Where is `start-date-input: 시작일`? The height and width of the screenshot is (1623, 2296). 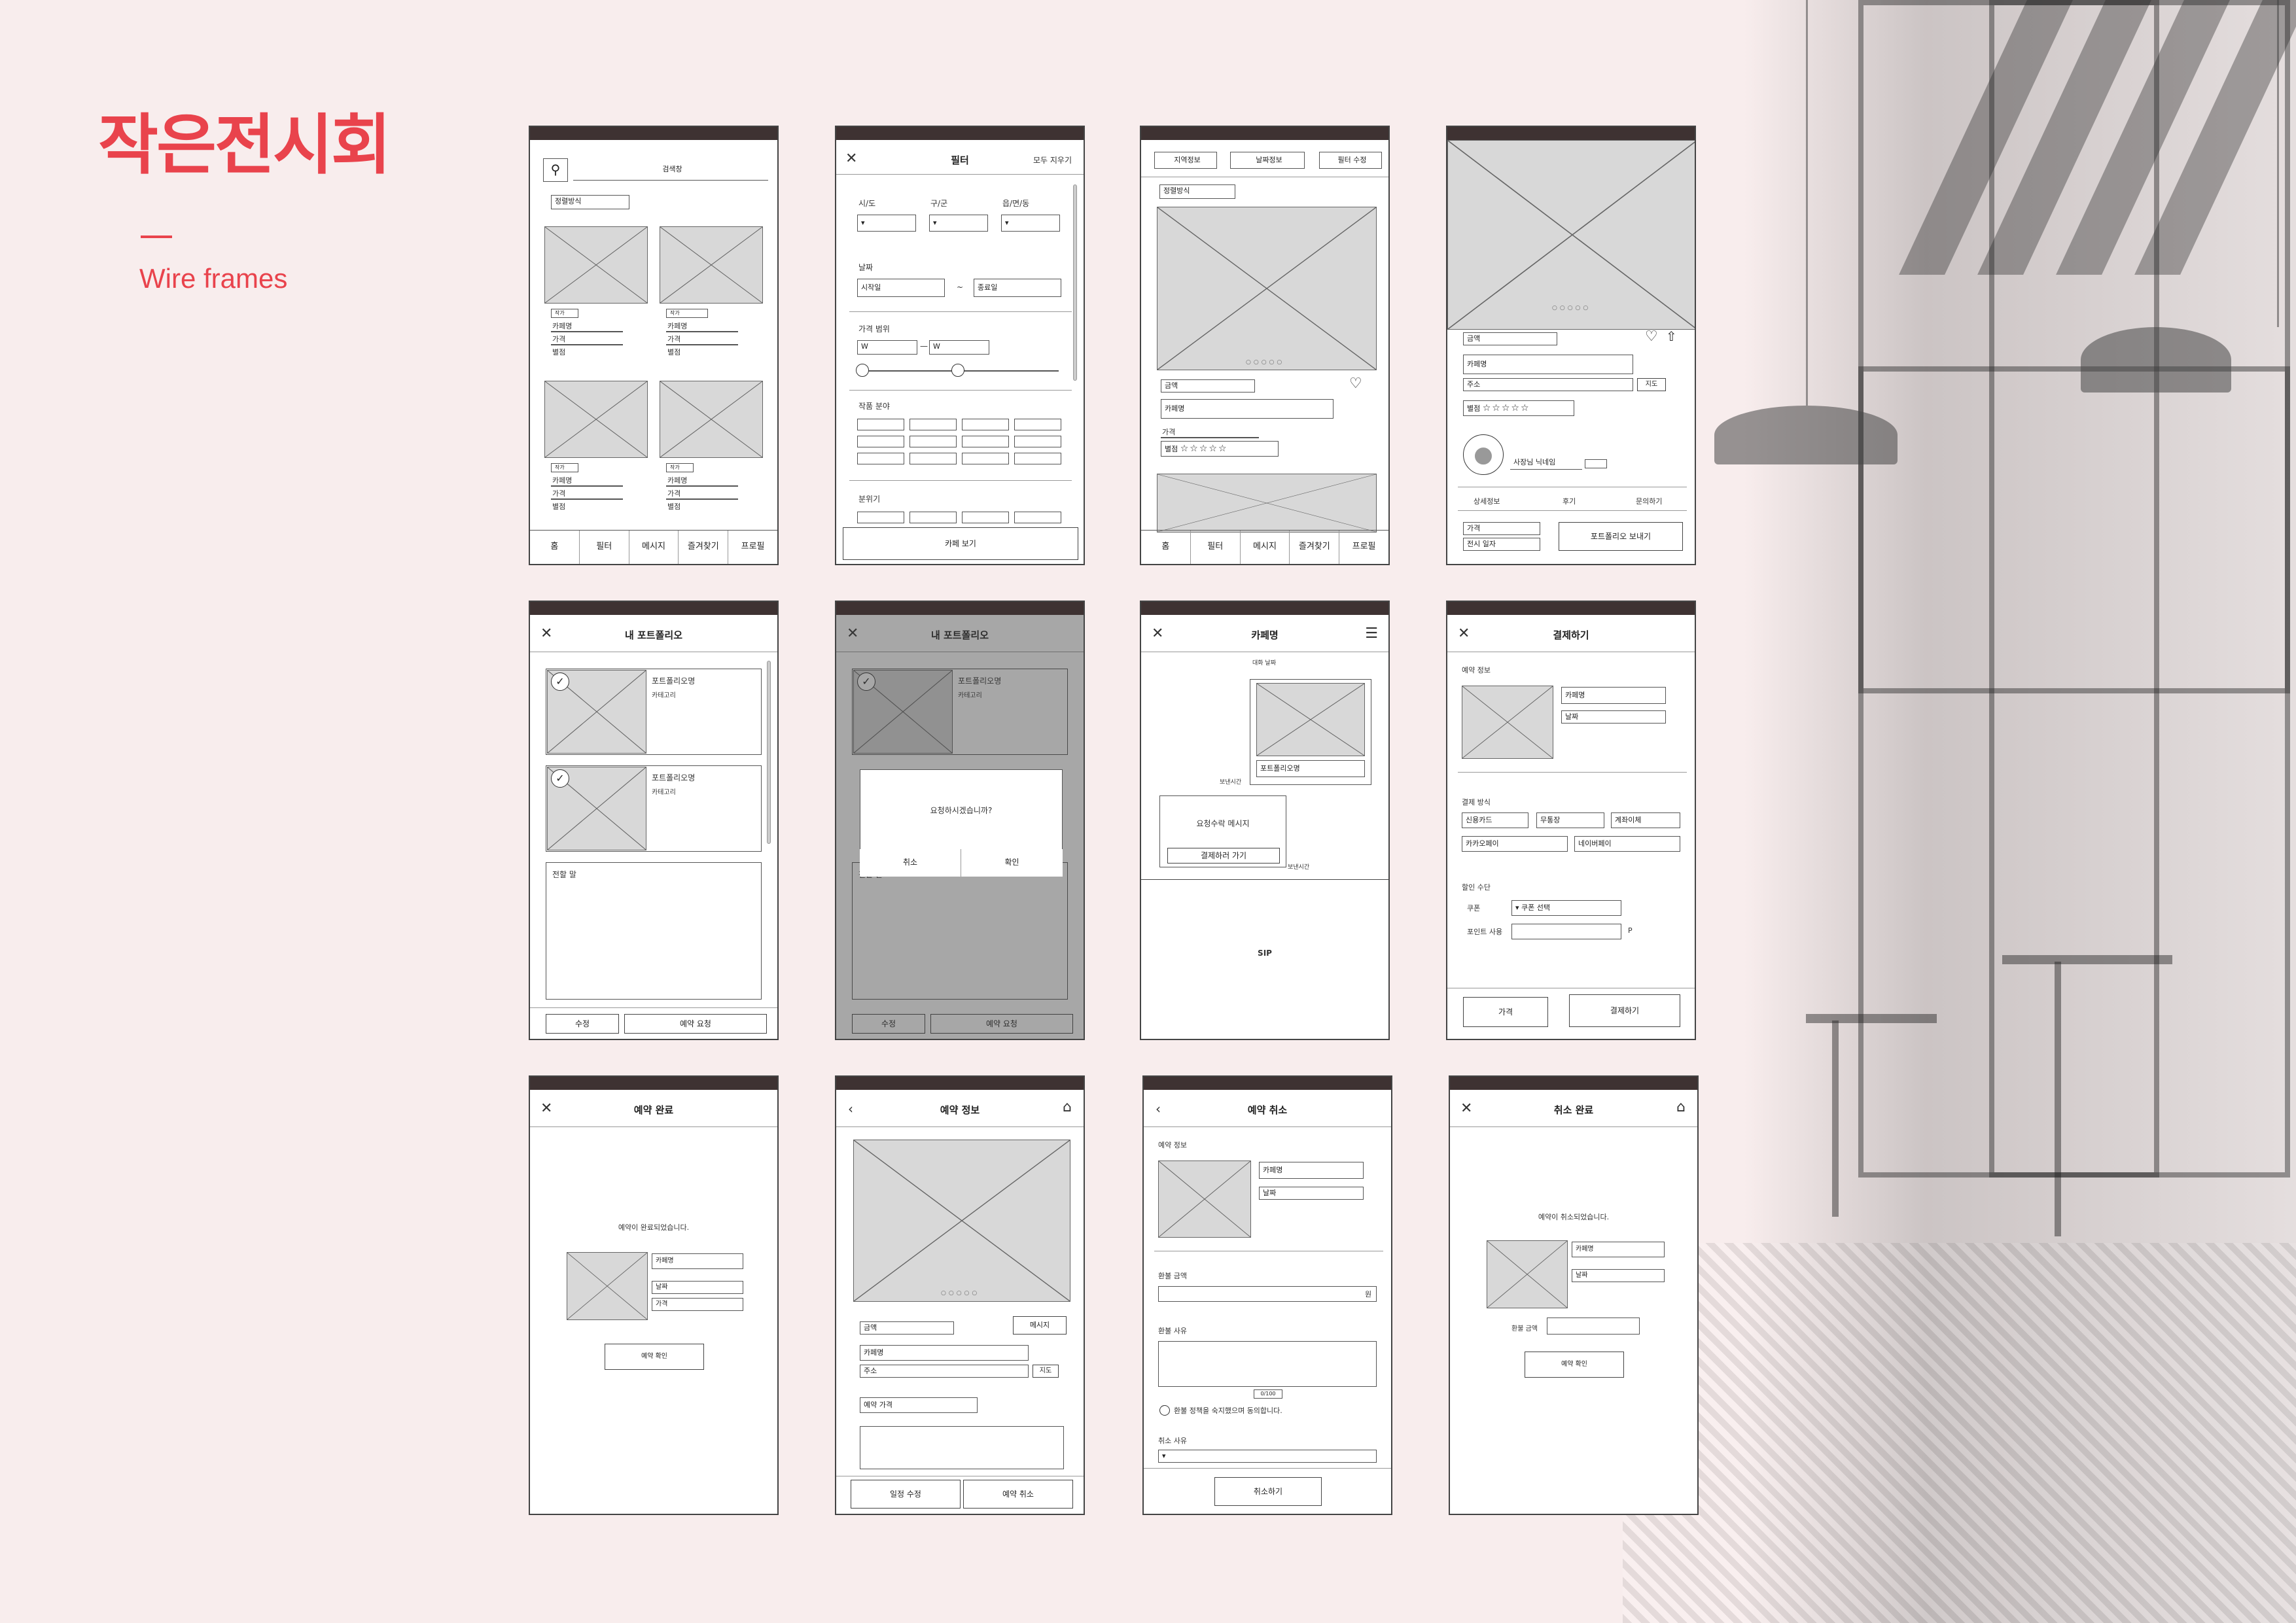 start-date-input: 시작일 is located at coordinates (901, 288).